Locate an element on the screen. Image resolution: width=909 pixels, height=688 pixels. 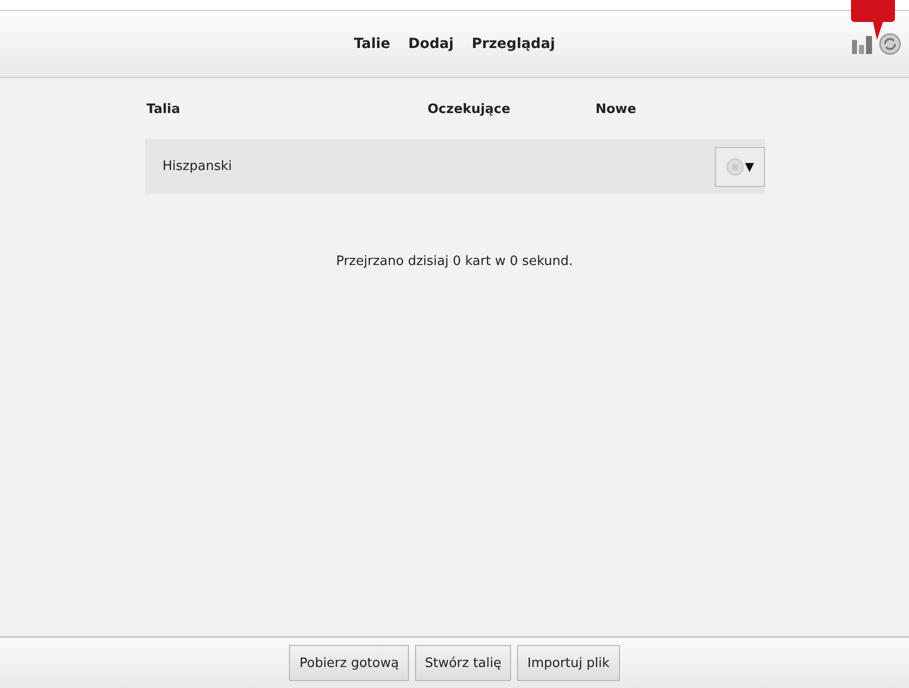
column-header: Oczekujące is located at coordinates (470, 109).